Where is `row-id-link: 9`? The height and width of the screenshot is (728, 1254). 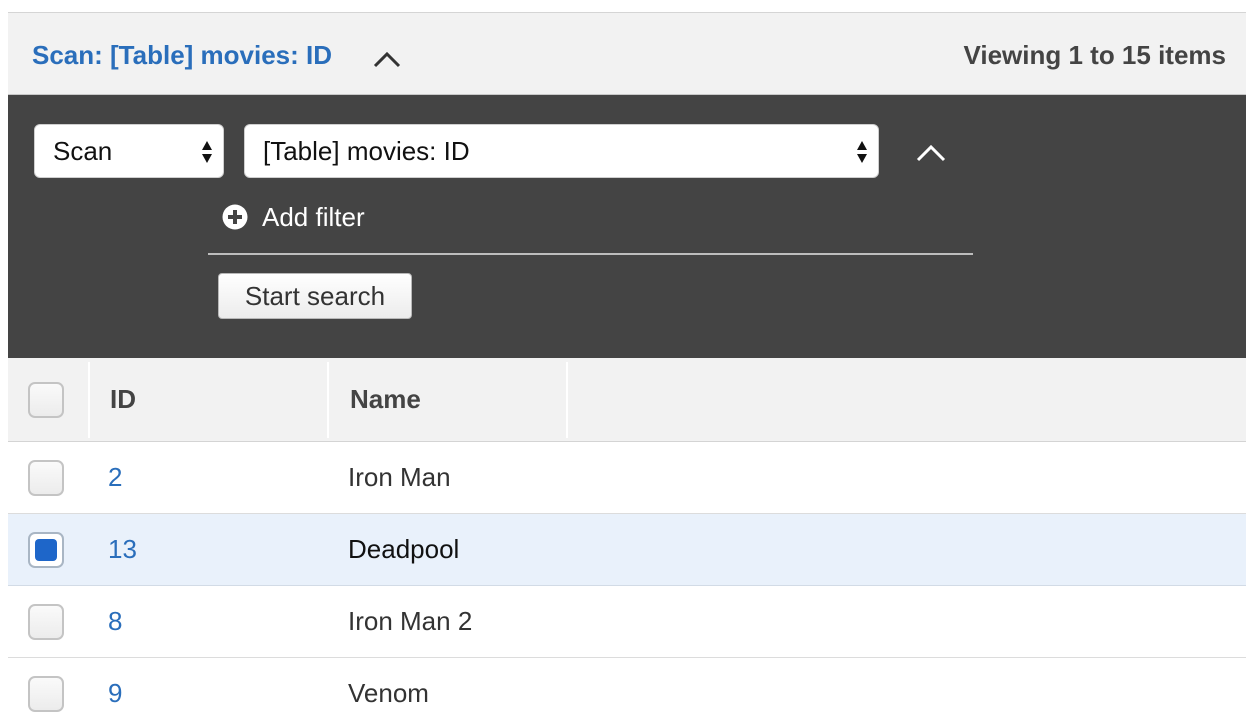
row-id-link: 9 is located at coordinates (115, 693).